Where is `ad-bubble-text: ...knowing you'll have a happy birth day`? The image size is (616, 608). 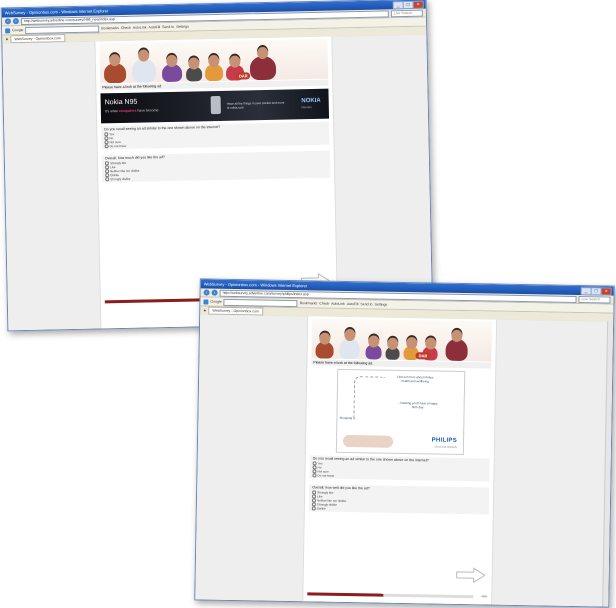 ad-bubble-text: ...knowing you'll have a happy birth day is located at coordinates (417, 405).